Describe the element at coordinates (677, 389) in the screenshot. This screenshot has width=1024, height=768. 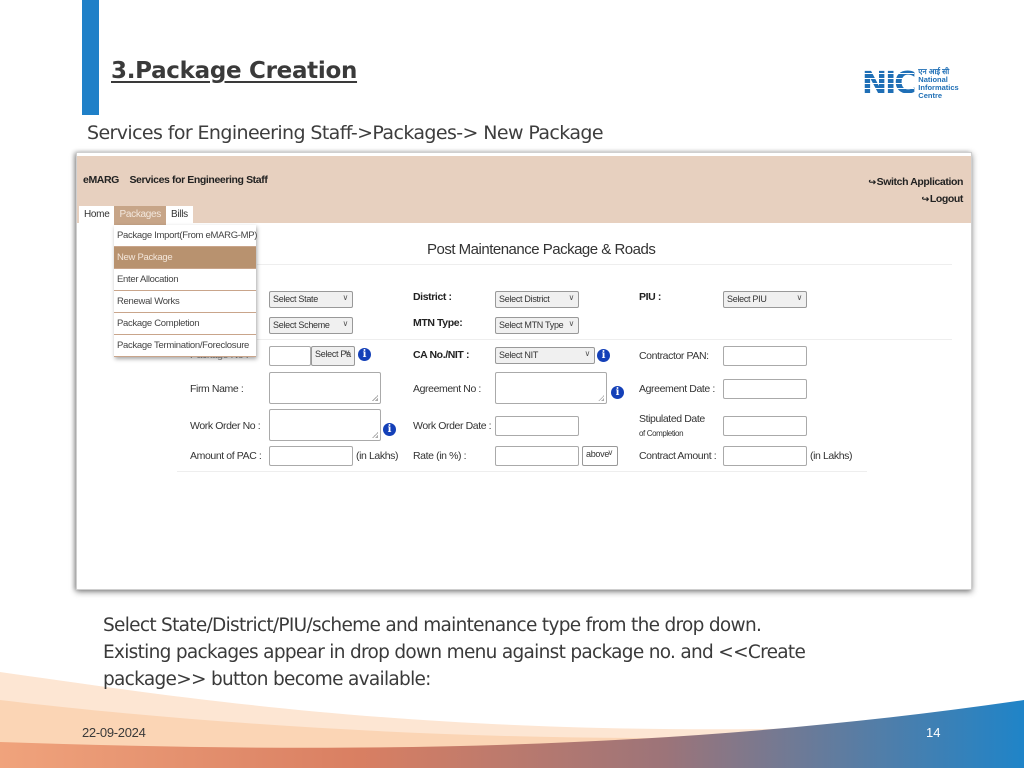
I see `agreement-date-label: Agreement Date :` at that location.